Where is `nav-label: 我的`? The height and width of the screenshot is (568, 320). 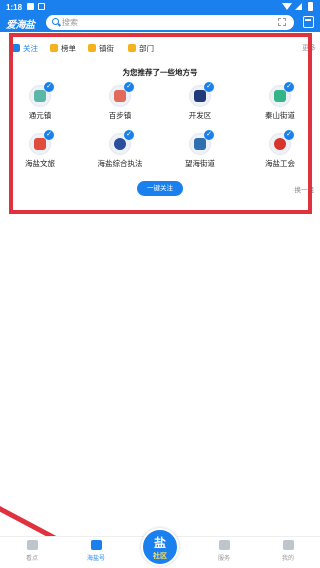 nav-label: 我的 is located at coordinates (287, 559).